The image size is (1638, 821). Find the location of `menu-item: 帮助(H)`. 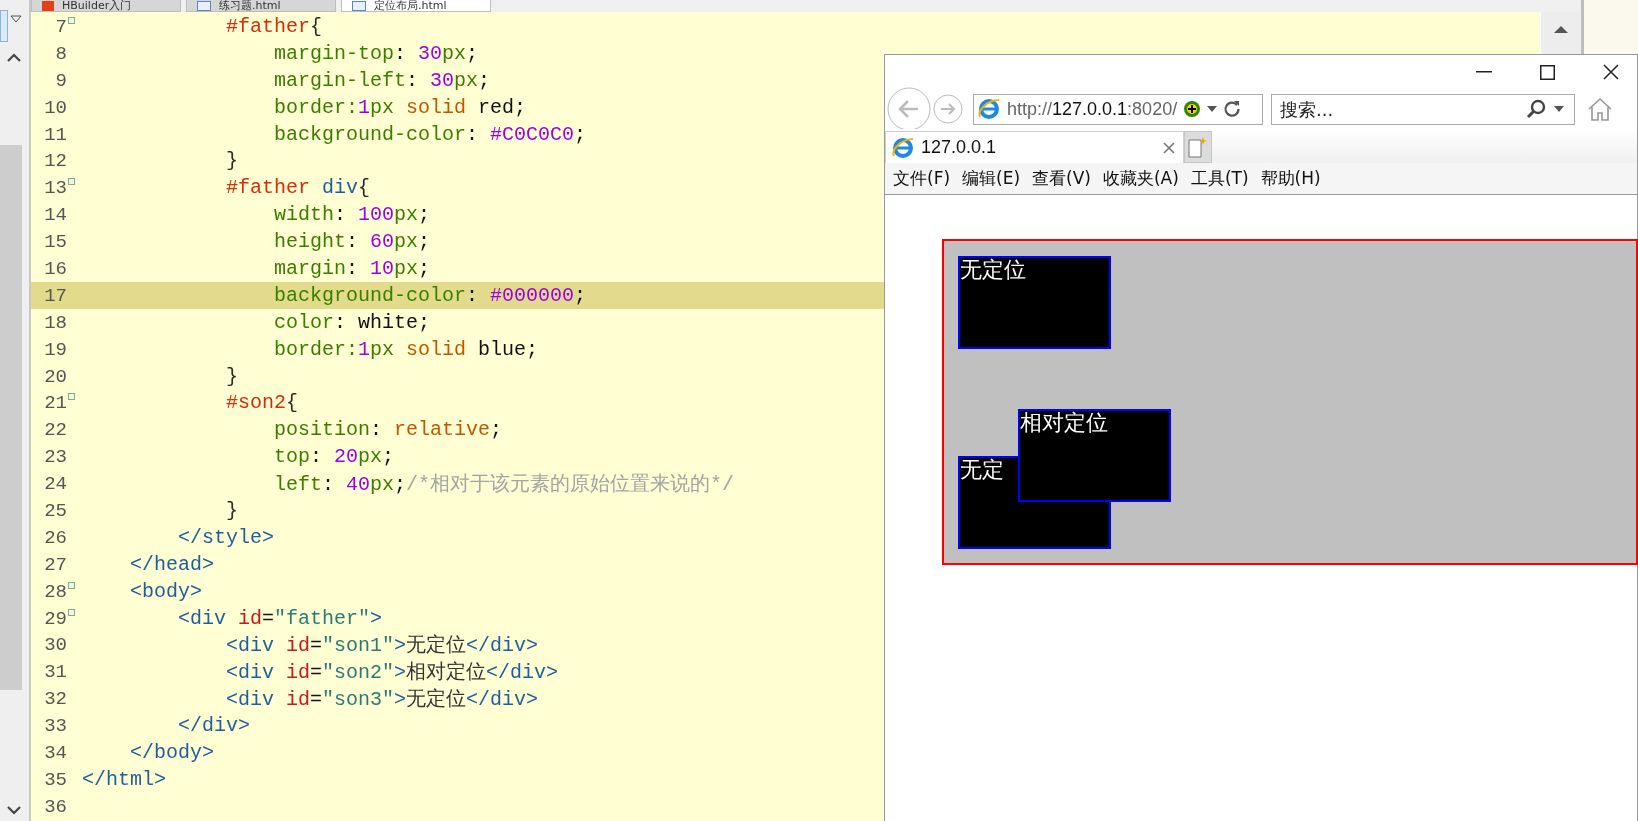

menu-item: 帮助(H) is located at coordinates (1290, 178).